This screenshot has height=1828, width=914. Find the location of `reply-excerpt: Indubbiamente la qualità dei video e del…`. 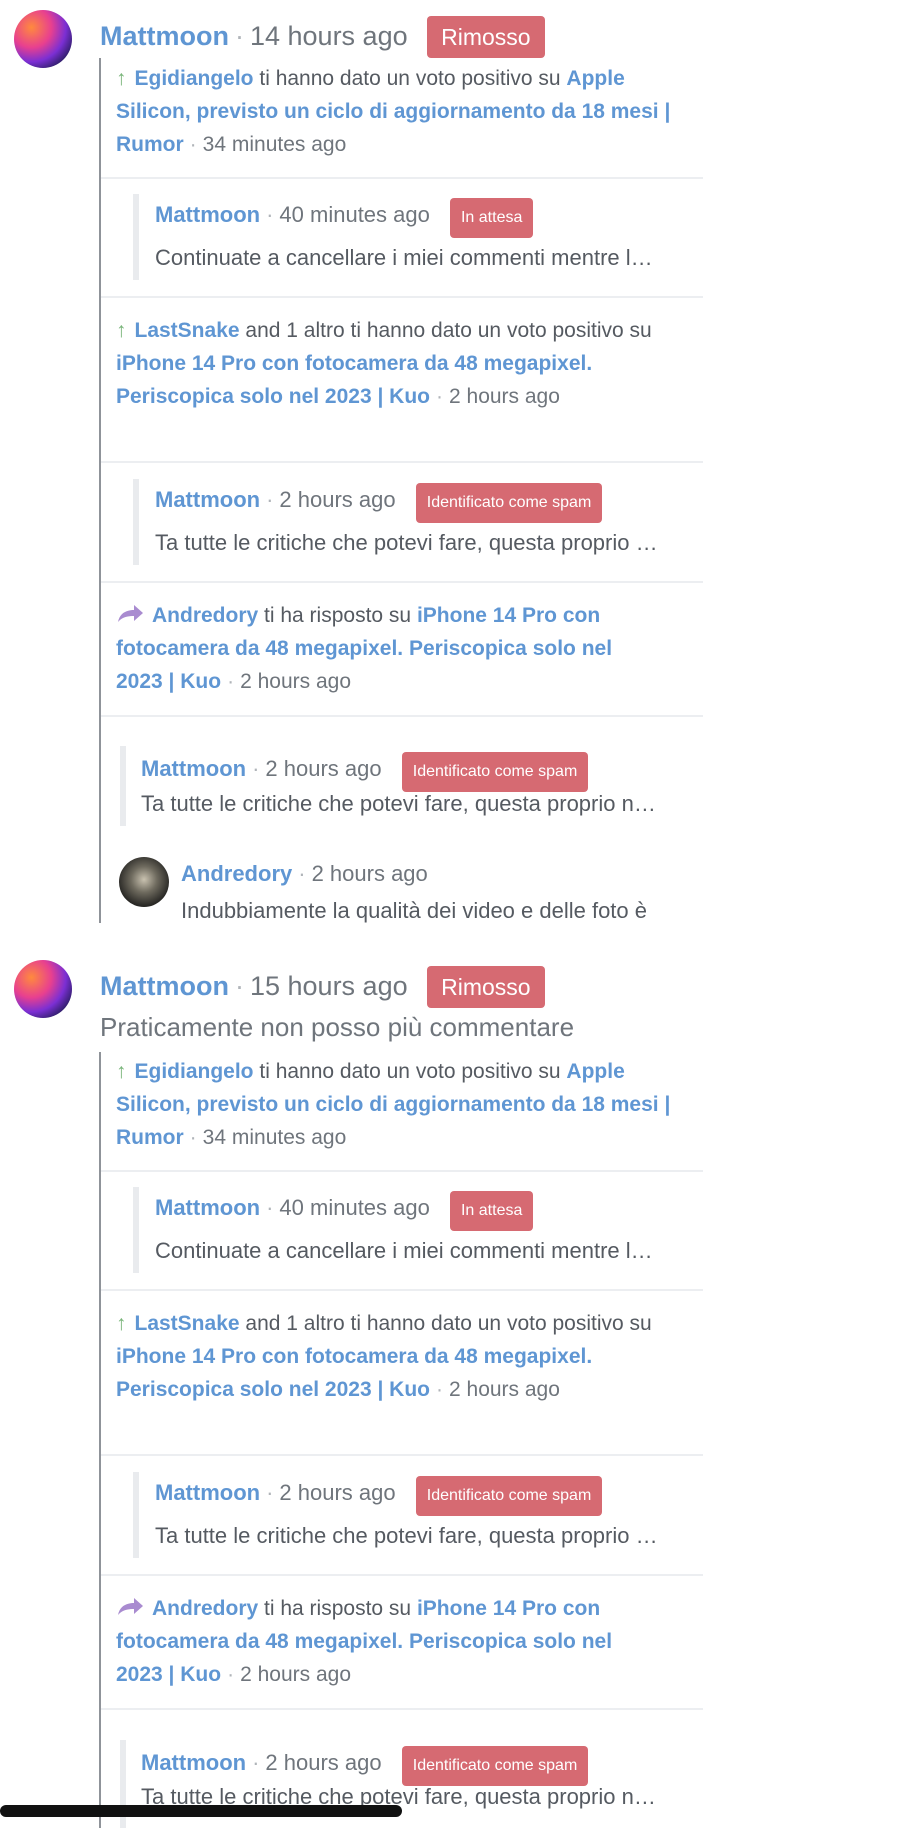

reply-excerpt: Indubbiamente la qualità dei video e del… is located at coordinates (441, 911).